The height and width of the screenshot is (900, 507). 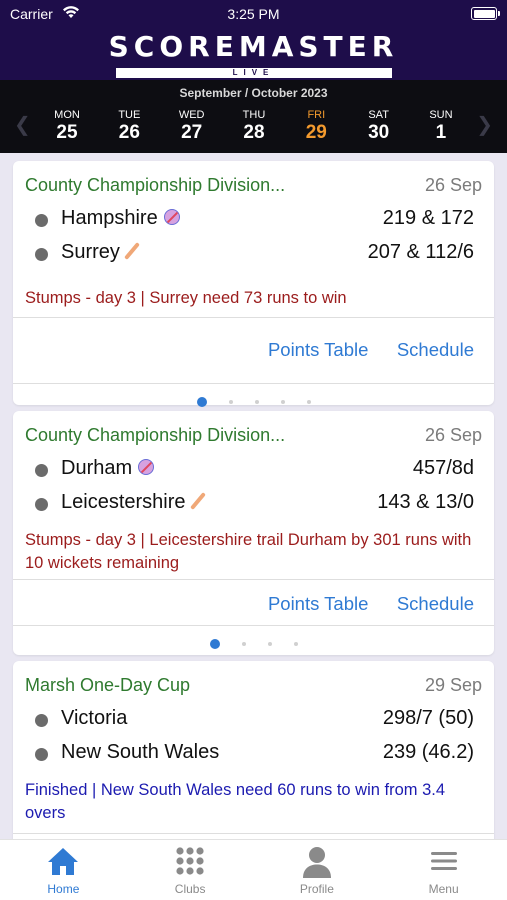 What do you see at coordinates (253, 46) in the screenshot?
I see `logo-title: SCOREMASTER` at bounding box center [253, 46].